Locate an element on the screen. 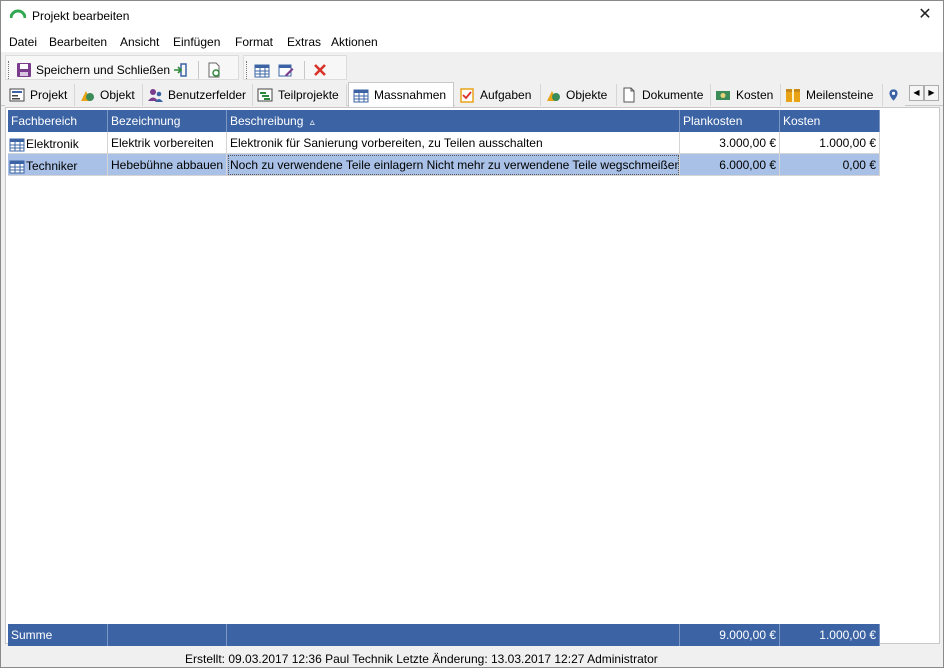 This screenshot has width=944, height=668. tab-label: Massnahmen is located at coordinates (410, 95).